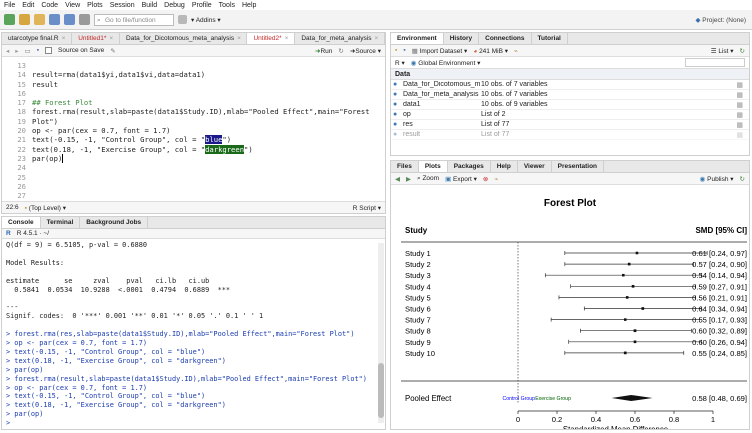 The image size is (752, 433). I want to click on editor-tab-2: Data_for_Dicotomous_meta_analysis ×, so click(184, 38).